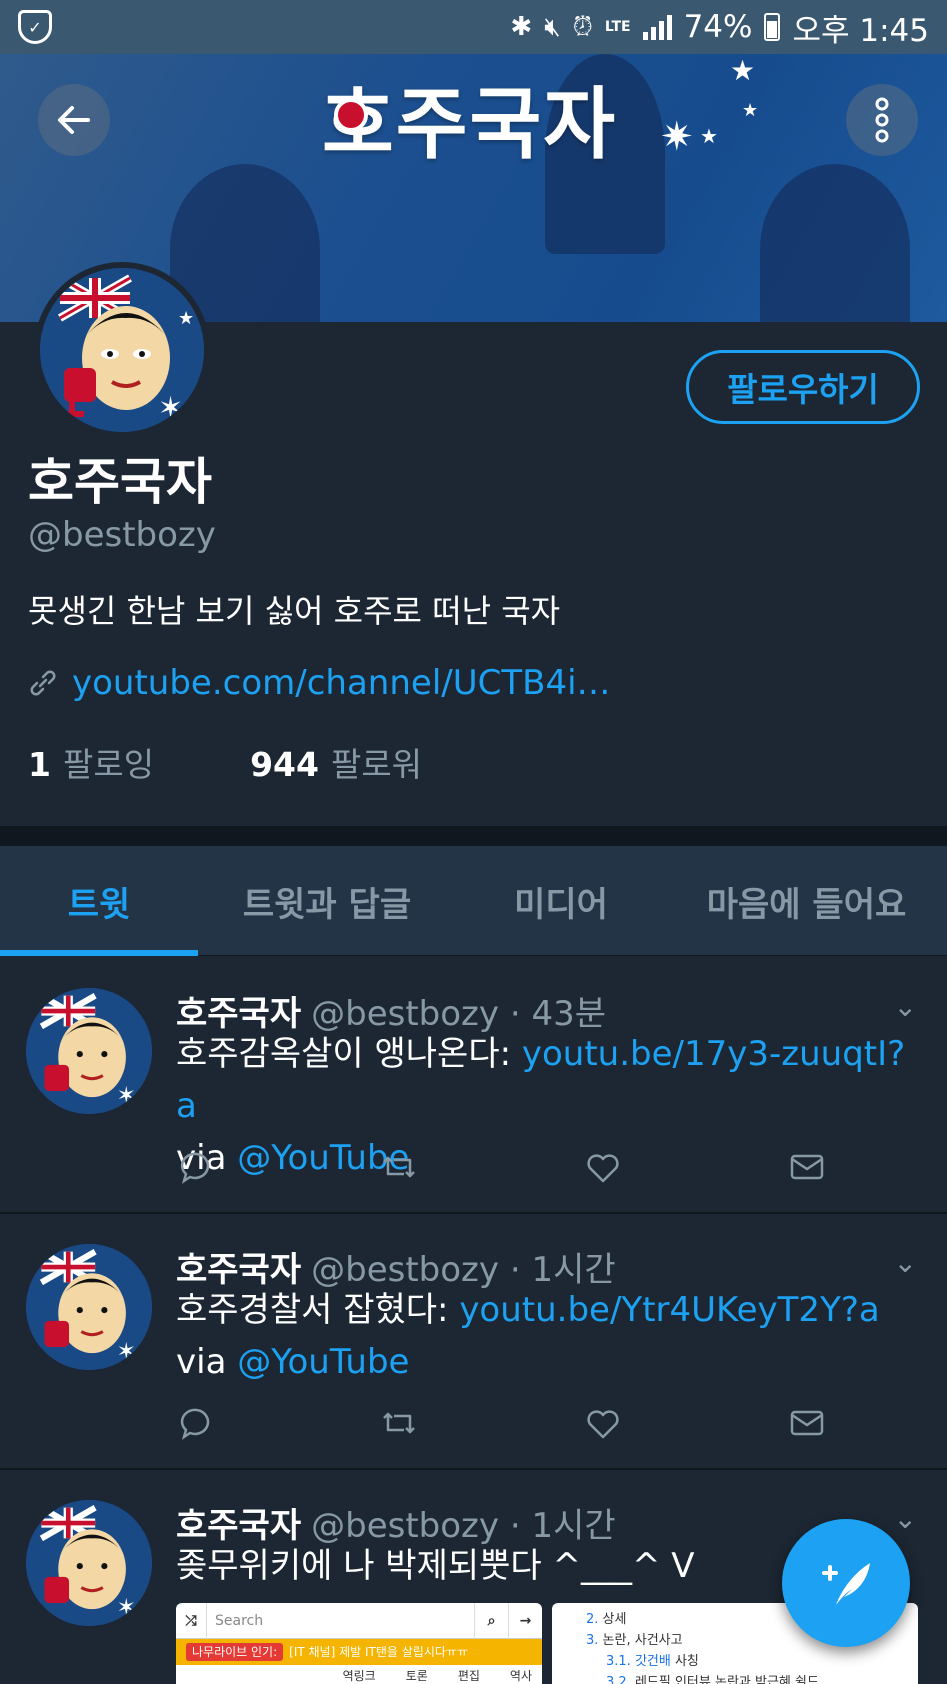 The height and width of the screenshot is (1684, 947). What do you see at coordinates (592, 1619) in the screenshot?
I see `toc-number: 2.` at bounding box center [592, 1619].